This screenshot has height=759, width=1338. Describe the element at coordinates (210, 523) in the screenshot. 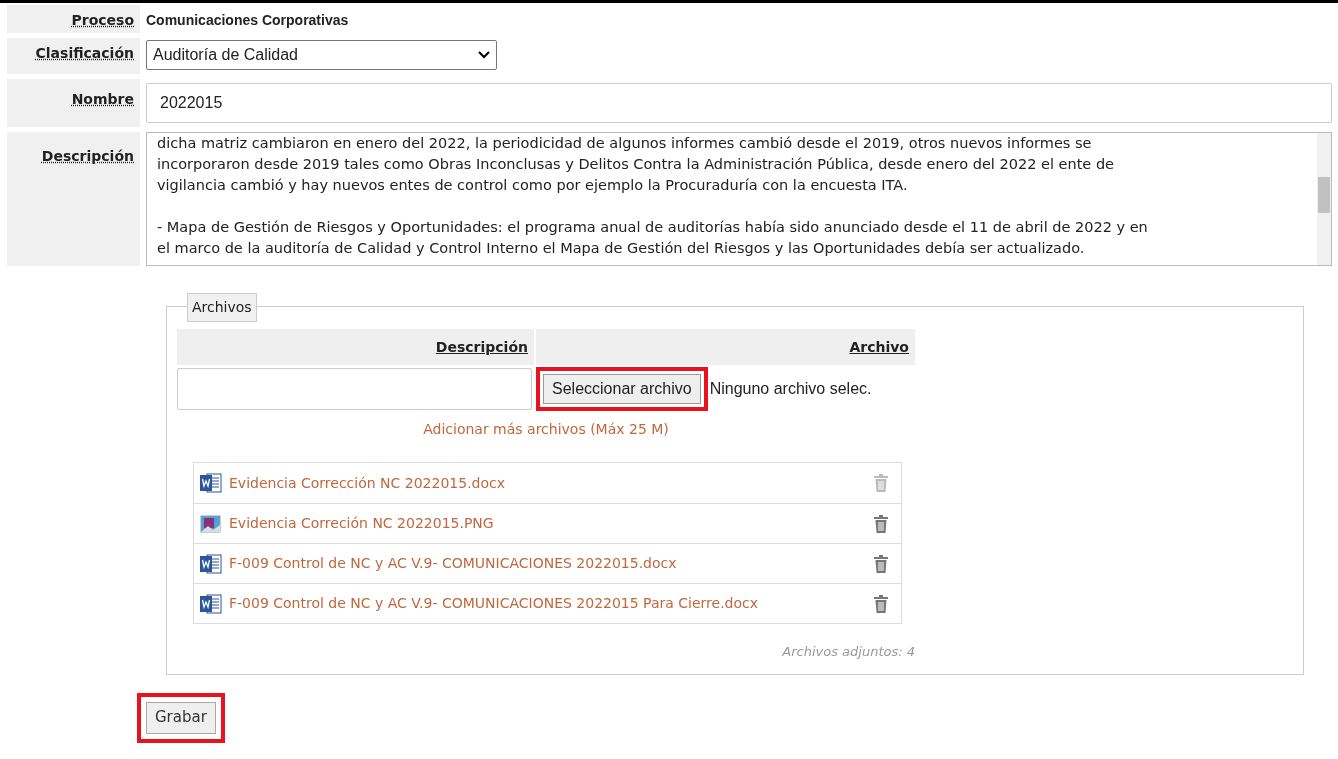

I see `image-icon` at that location.